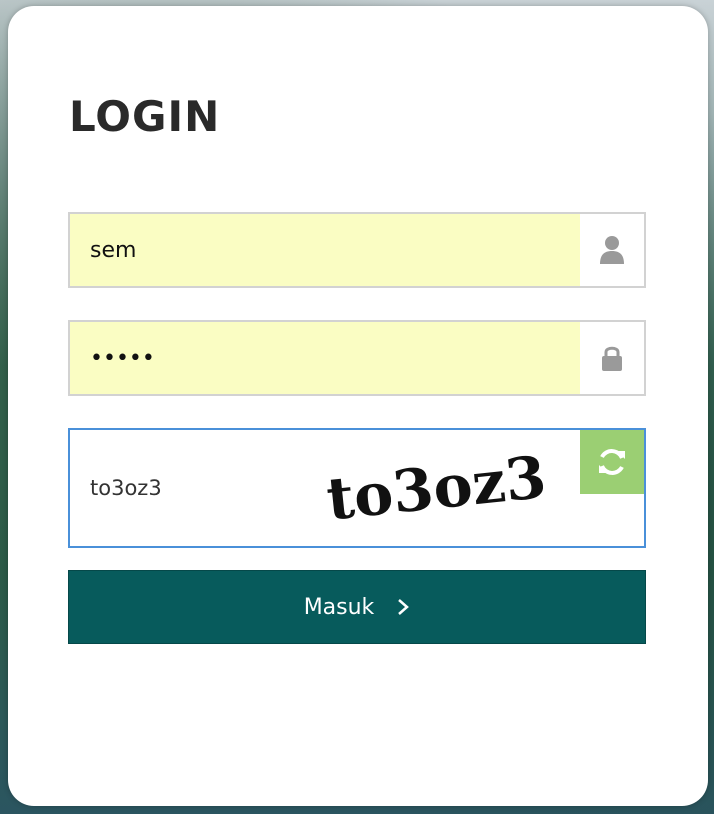 This screenshot has height=814, width=714. Describe the element at coordinates (326, 358) in the screenshot. I see `password-input` at that location.